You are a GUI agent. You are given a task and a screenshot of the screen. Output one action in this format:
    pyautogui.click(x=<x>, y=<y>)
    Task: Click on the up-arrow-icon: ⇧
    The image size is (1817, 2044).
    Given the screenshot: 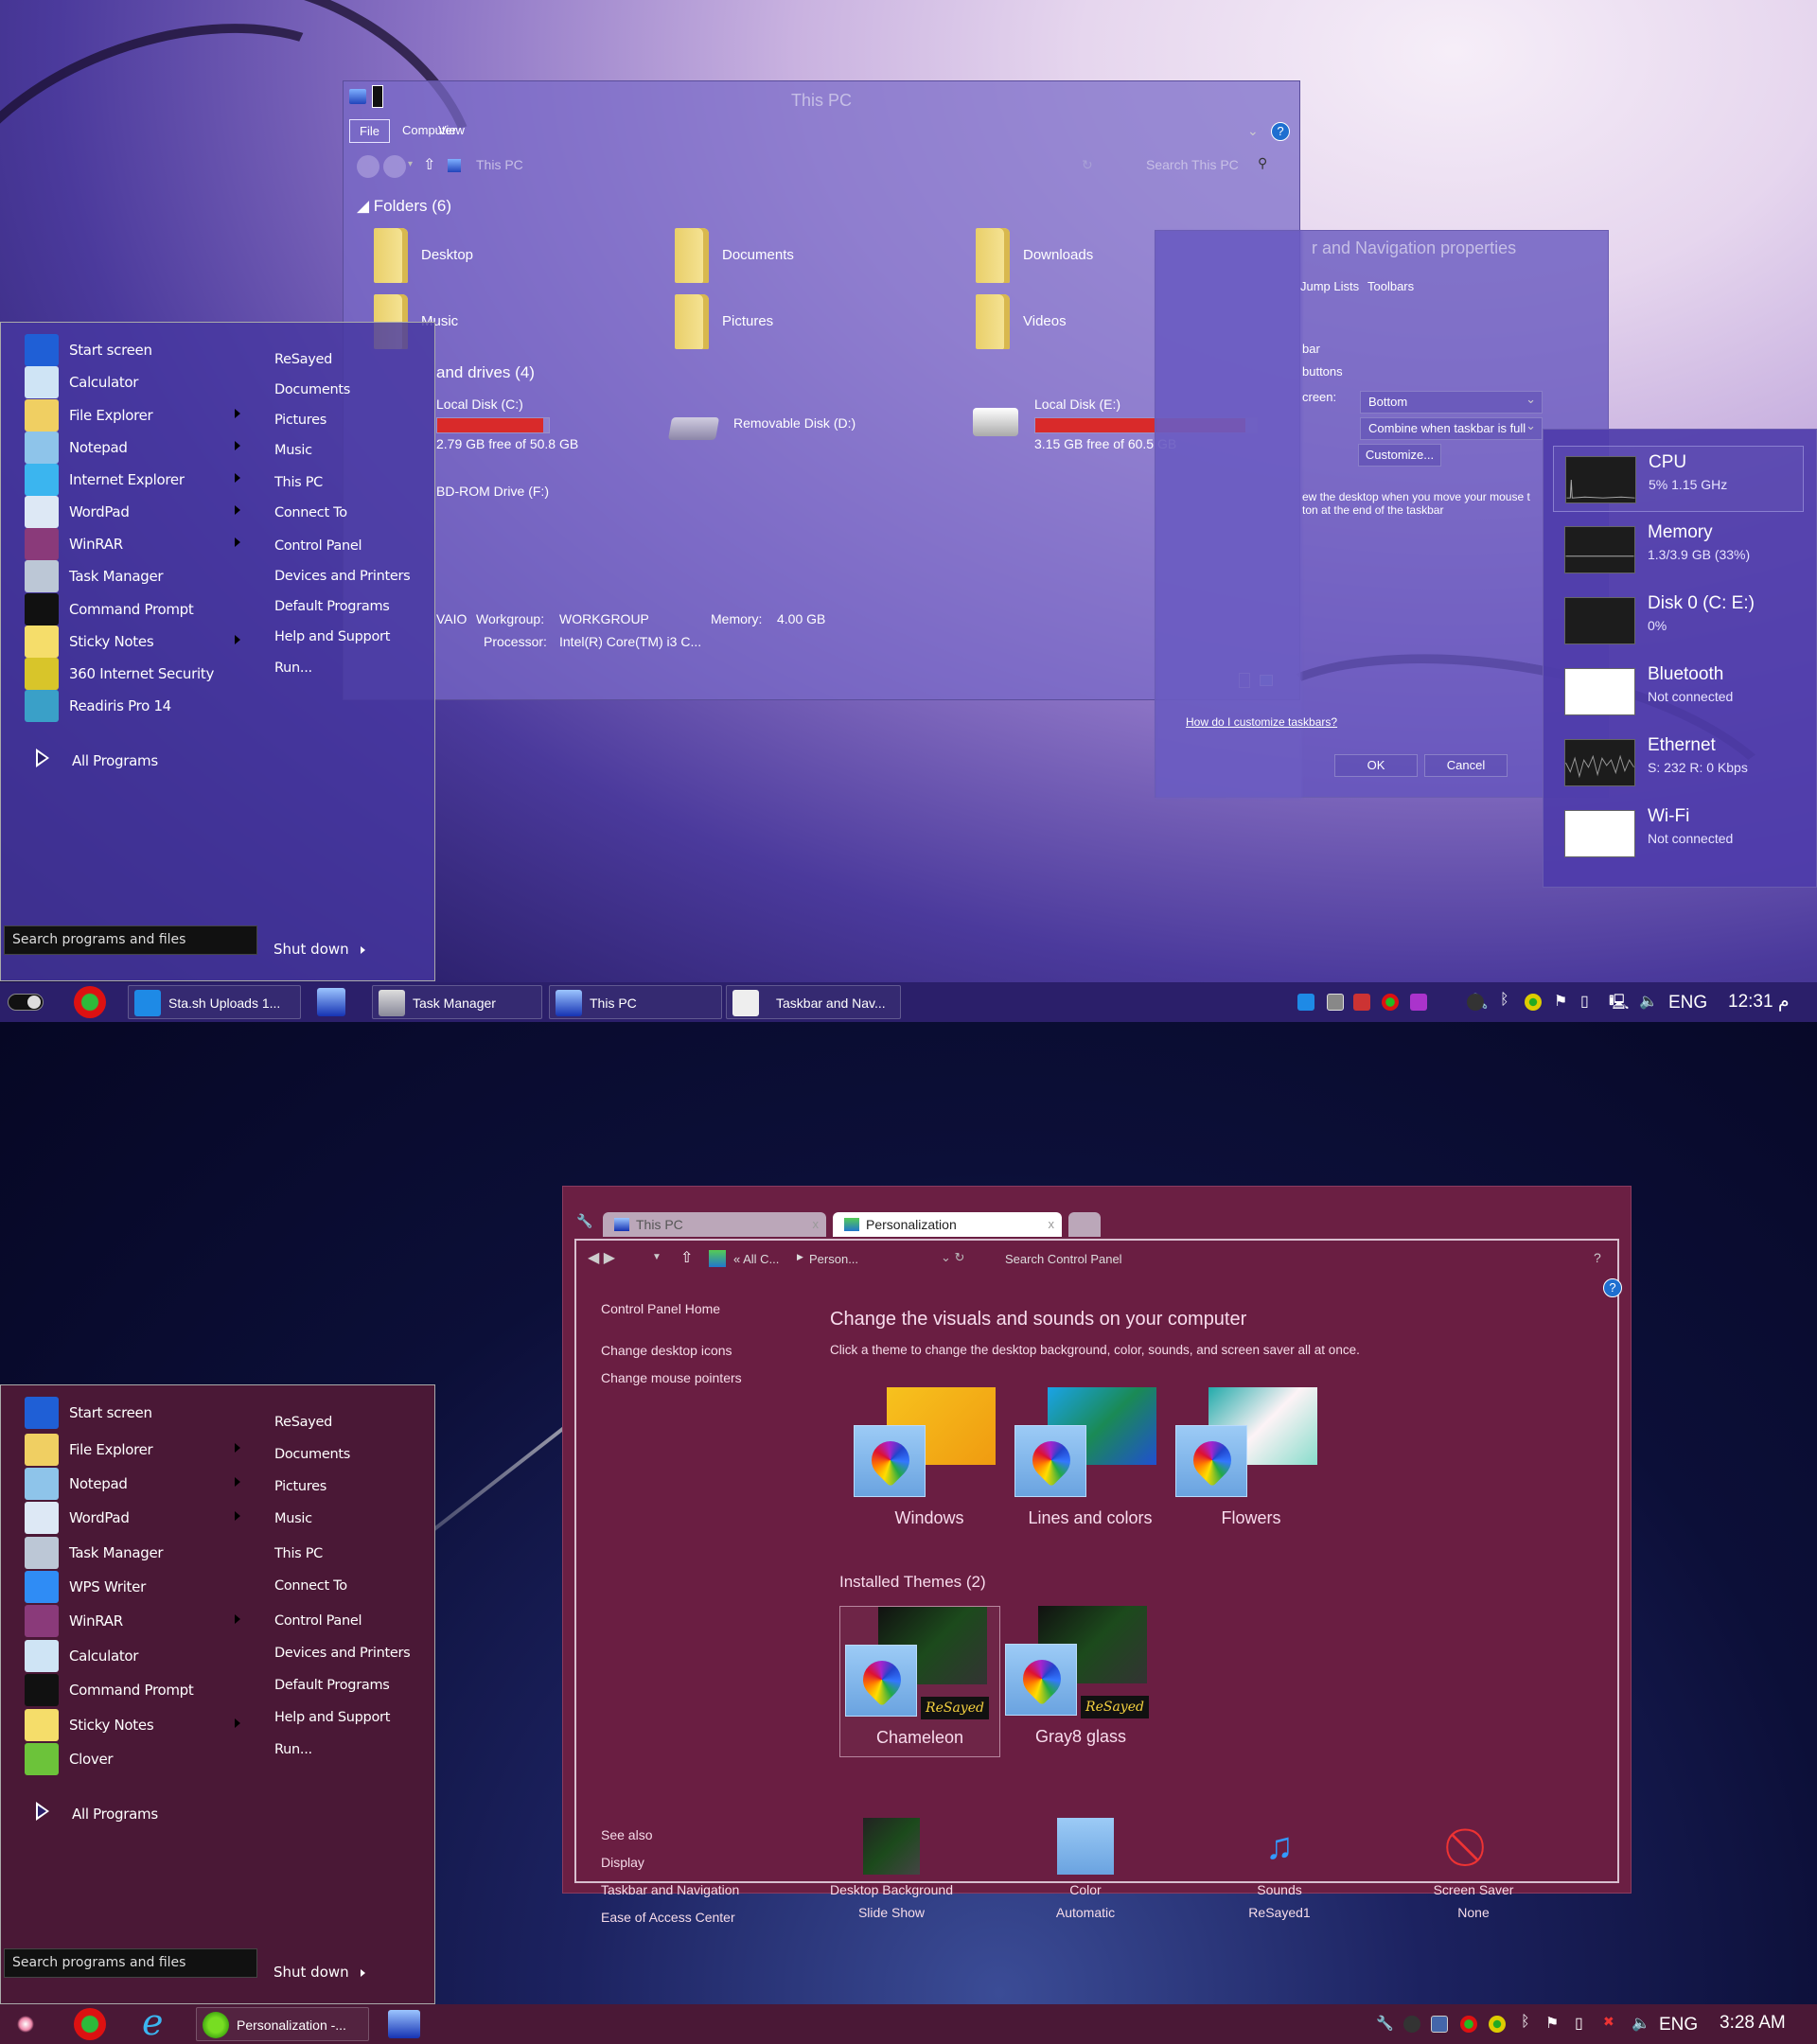 What is the action you would take?
    pyautogui.click(x=429, y=164)
    